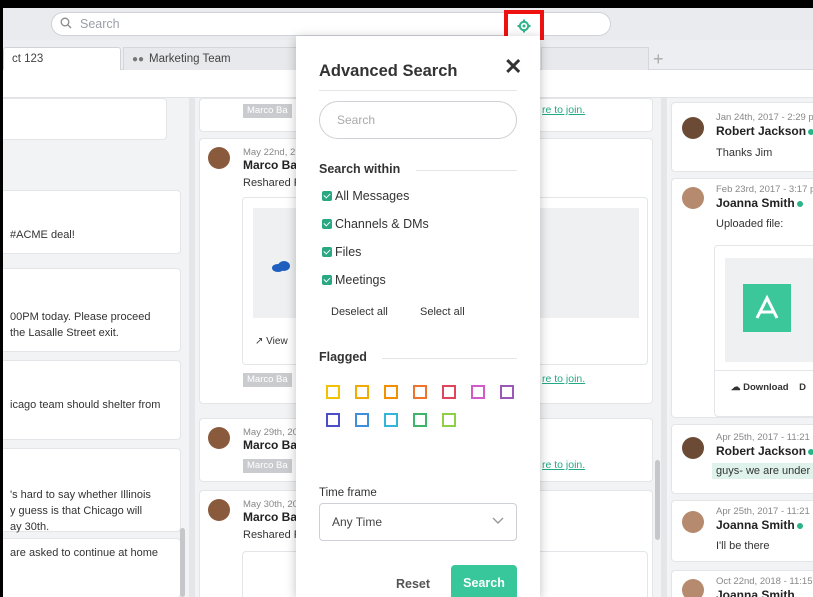 The image size is (813, 597). I want to click on tab-marketing-team: ●● Marketing Team, so click(210, 58).